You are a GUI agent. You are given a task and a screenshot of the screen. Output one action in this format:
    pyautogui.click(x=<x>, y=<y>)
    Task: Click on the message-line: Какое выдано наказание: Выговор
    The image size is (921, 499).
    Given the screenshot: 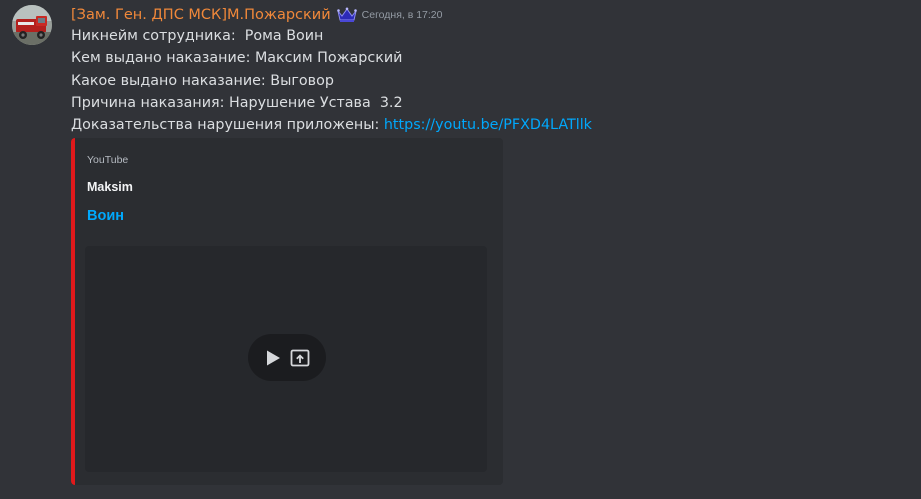 What is the action you would take?
    pyautogui.click(x=202, y=80)
    